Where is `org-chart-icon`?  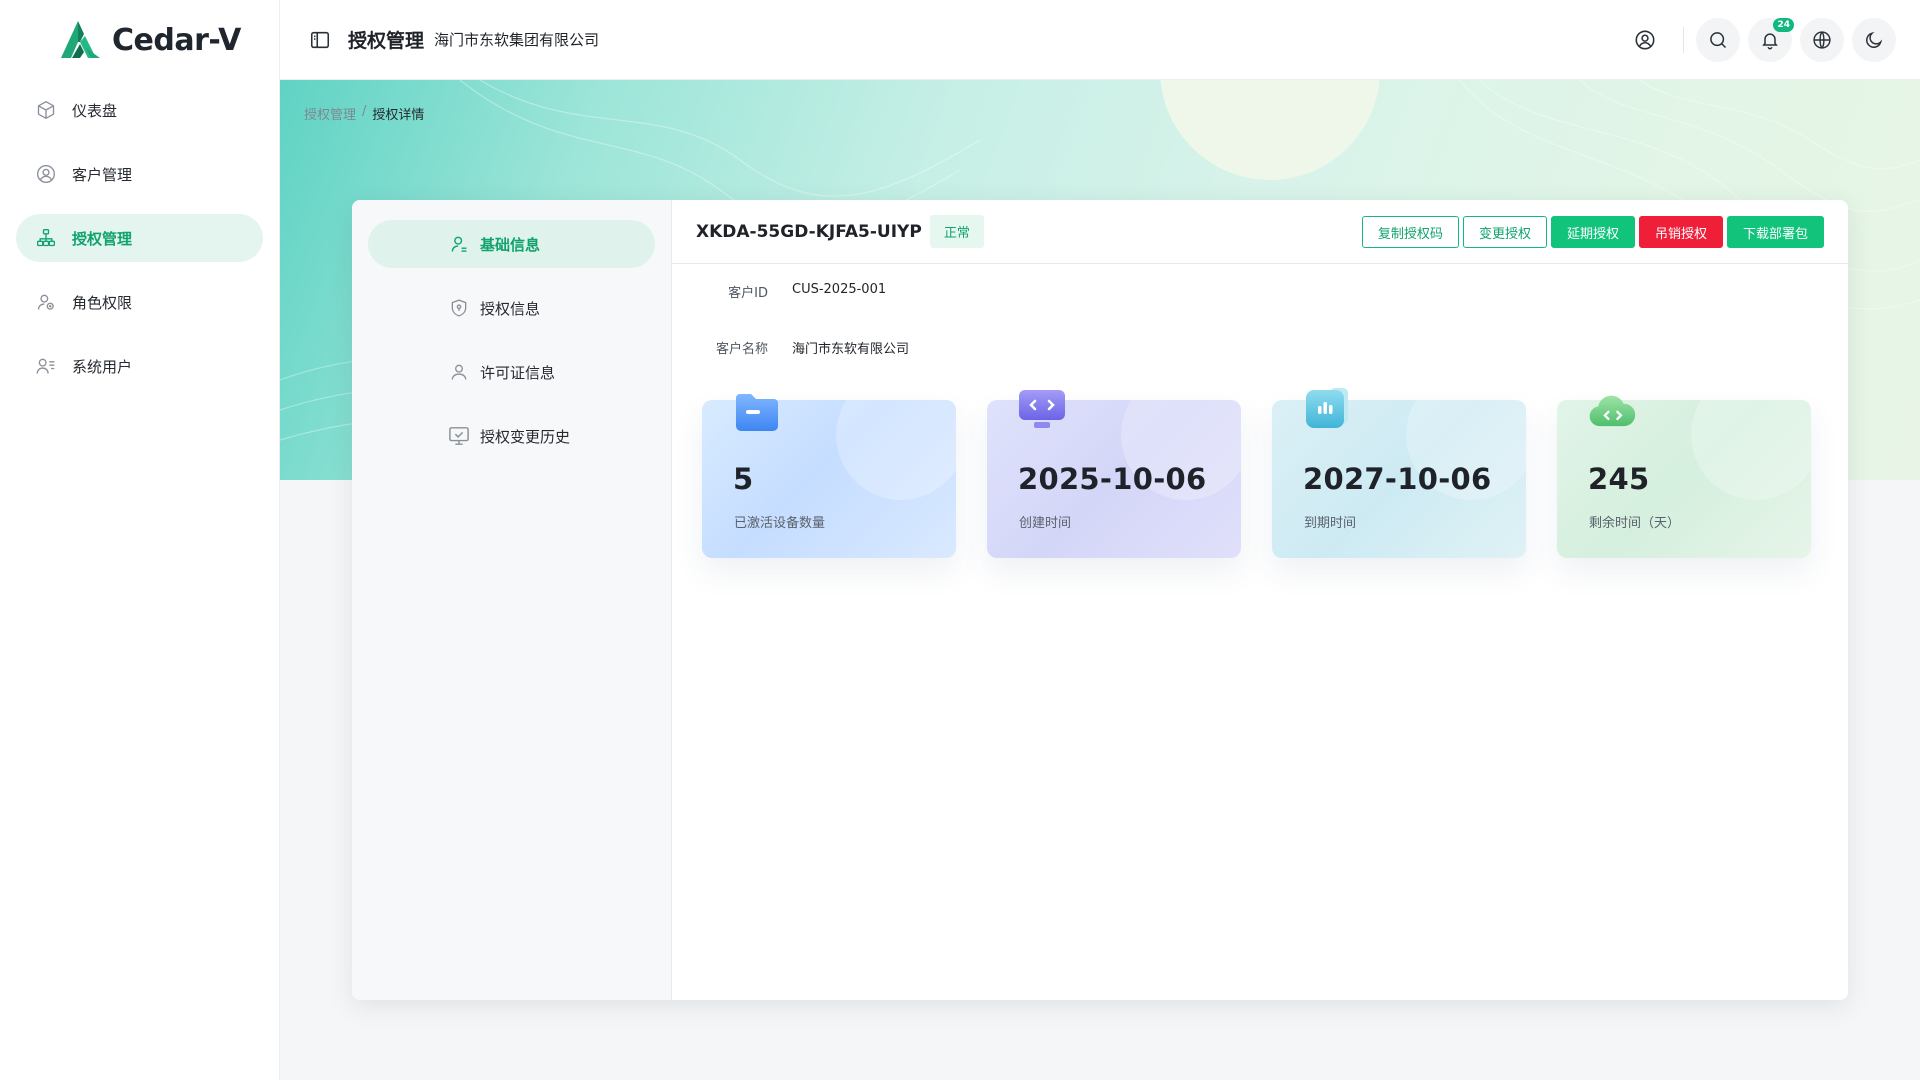
org-chart-icon is located at coordinates (46, 238).